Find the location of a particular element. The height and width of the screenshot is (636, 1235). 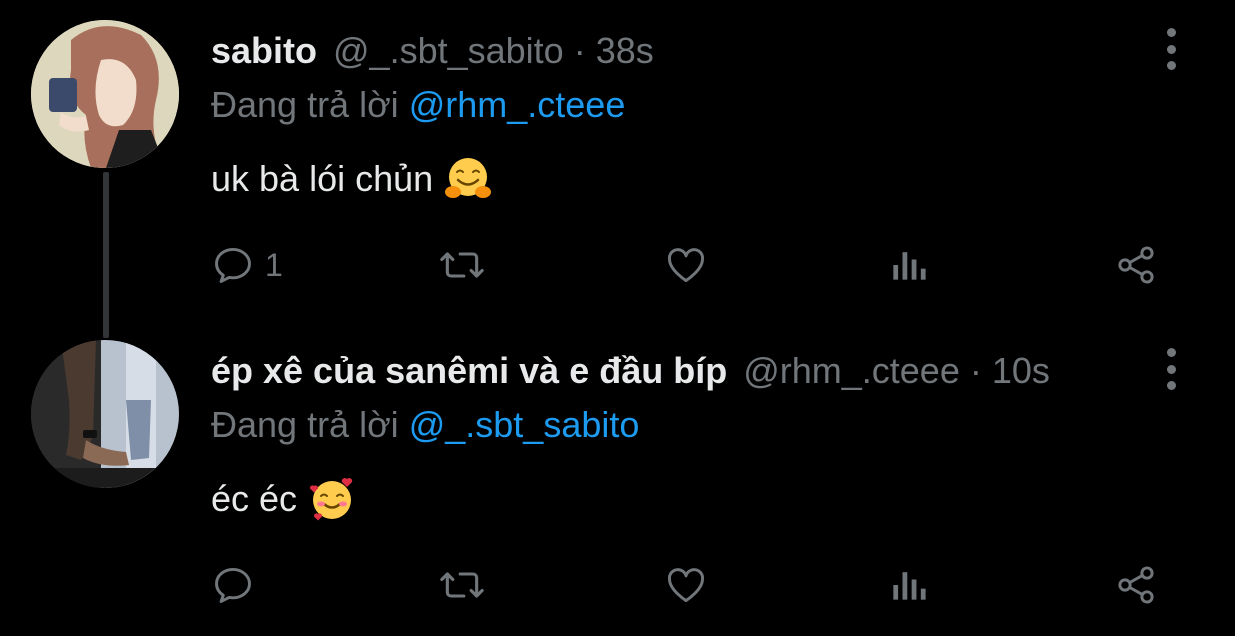

reply-button: 1 is located at coordinates (247, 265).